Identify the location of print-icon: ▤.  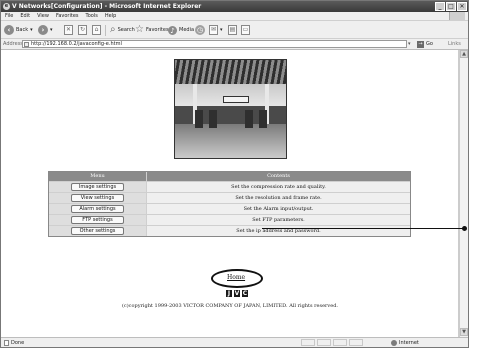
(232, 30).